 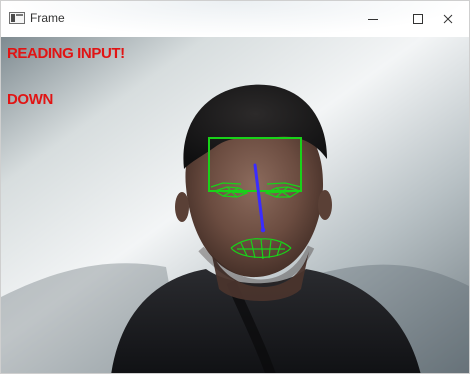 I want to click on close-button, so click(x=446, y=19).